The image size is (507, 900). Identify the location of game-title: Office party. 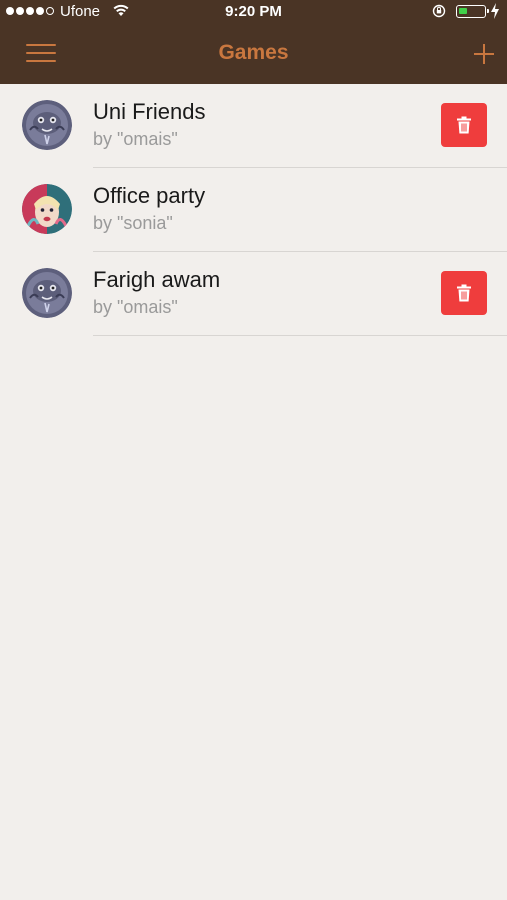
(149, 195).